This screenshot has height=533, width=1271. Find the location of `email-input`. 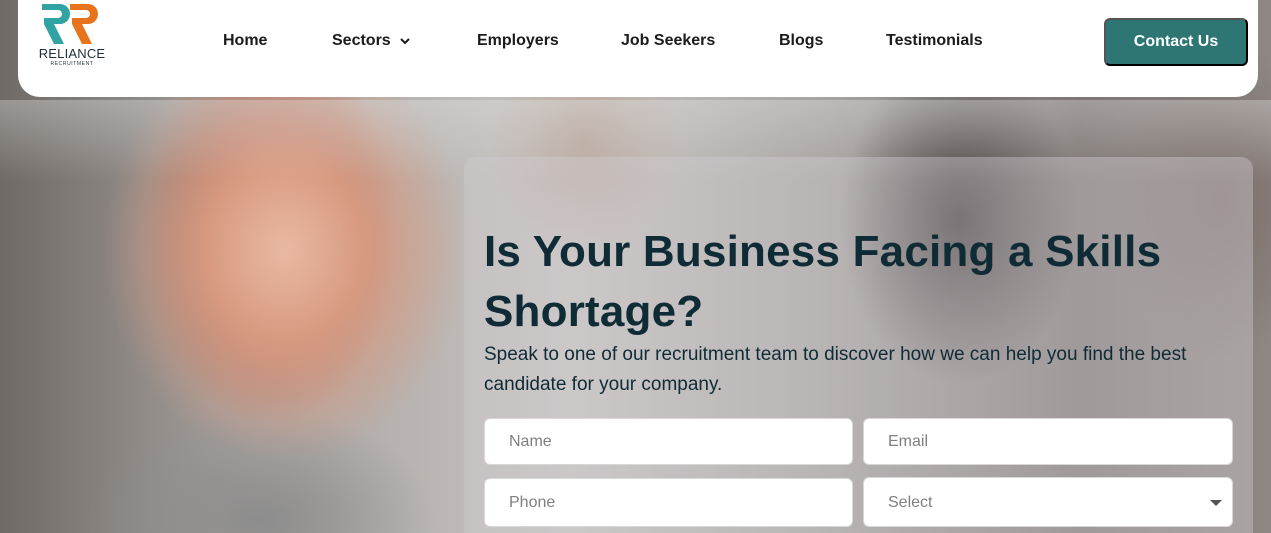

email-input is located at coordinates (1048, 441).